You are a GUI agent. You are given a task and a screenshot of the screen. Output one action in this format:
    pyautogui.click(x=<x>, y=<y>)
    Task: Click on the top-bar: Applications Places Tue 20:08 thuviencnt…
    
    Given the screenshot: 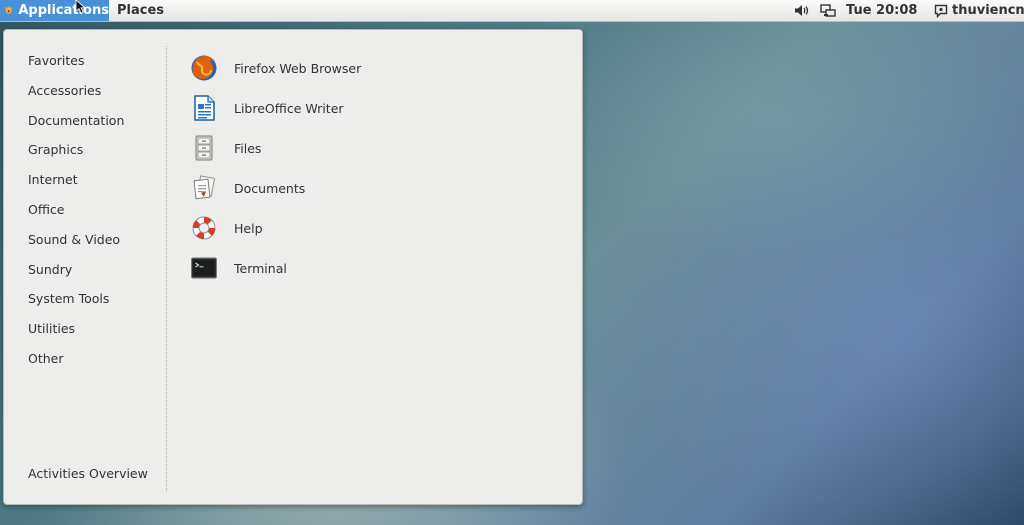 What is the action you would take?
    pyautogui.click(x=512, y=11)
    